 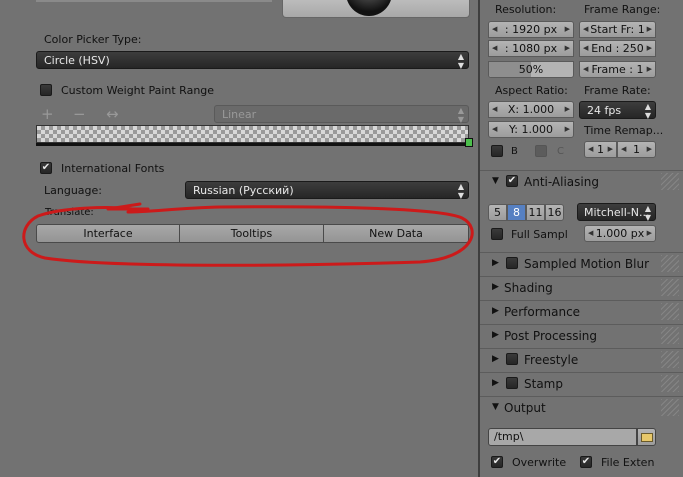 I want to click on resolution-y-field: ◀: 1080 px ▶, so click(x=531, y=48).